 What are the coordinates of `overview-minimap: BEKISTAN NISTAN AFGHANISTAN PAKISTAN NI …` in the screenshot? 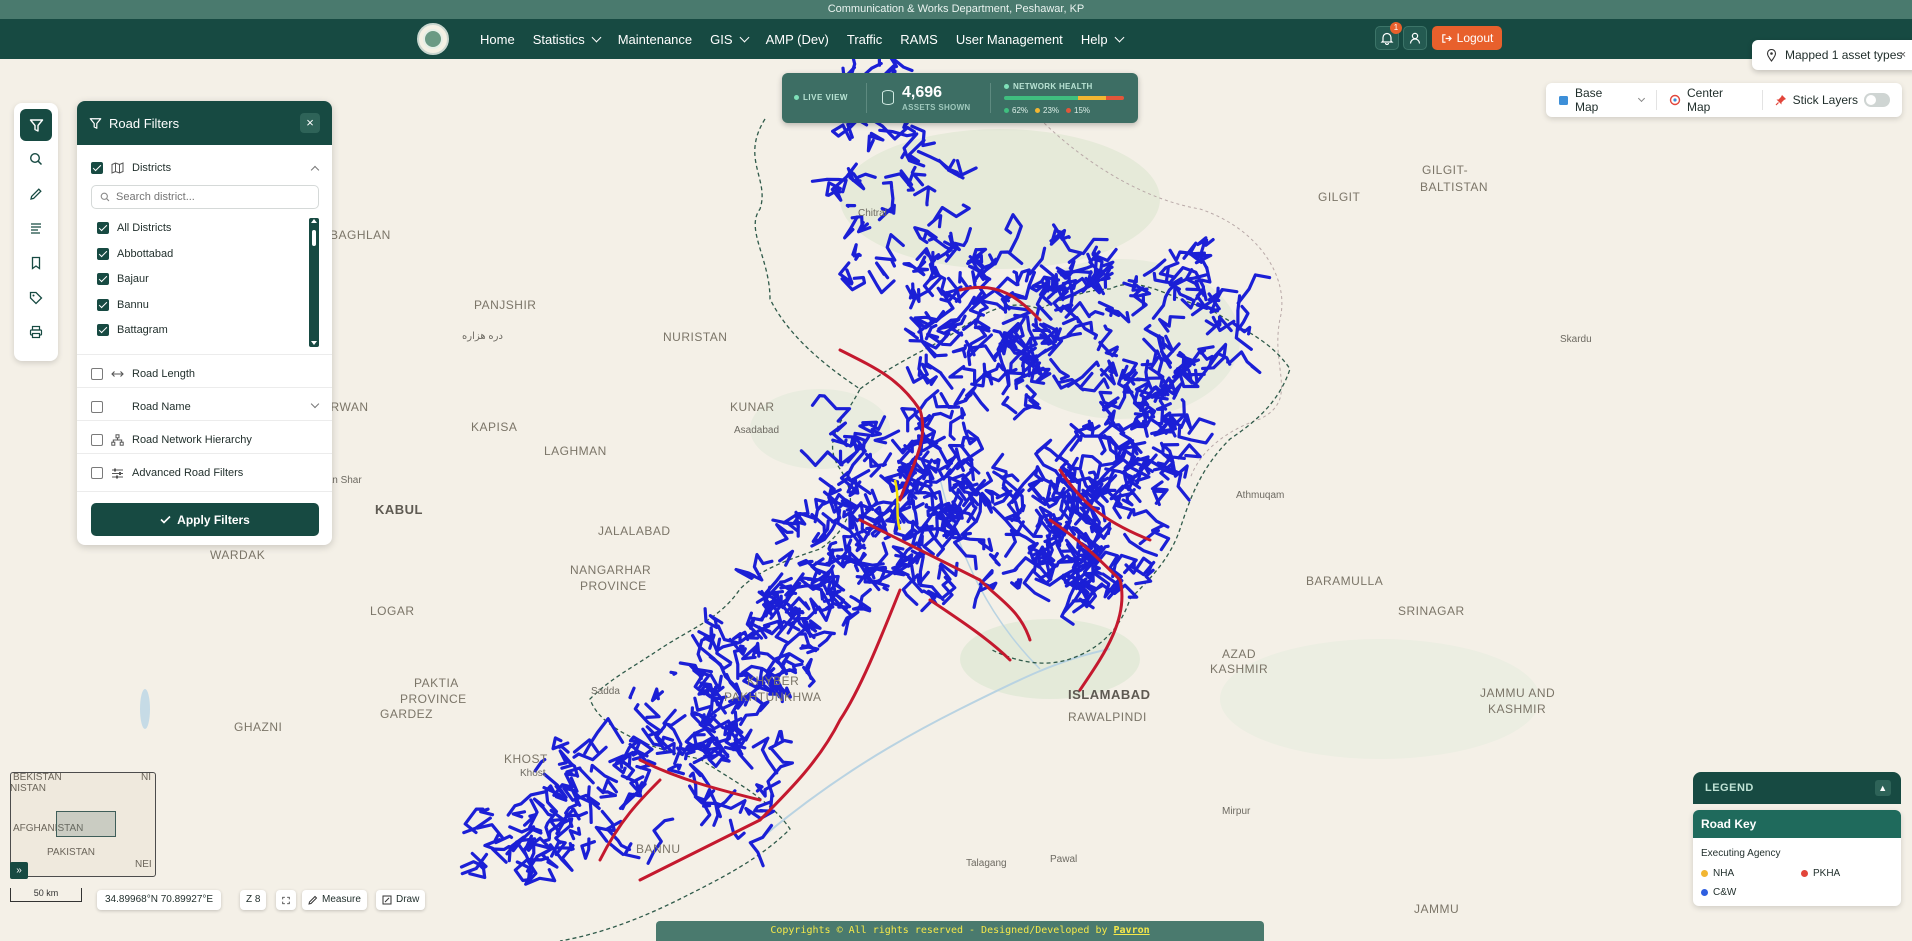 It's located at (83, 824).